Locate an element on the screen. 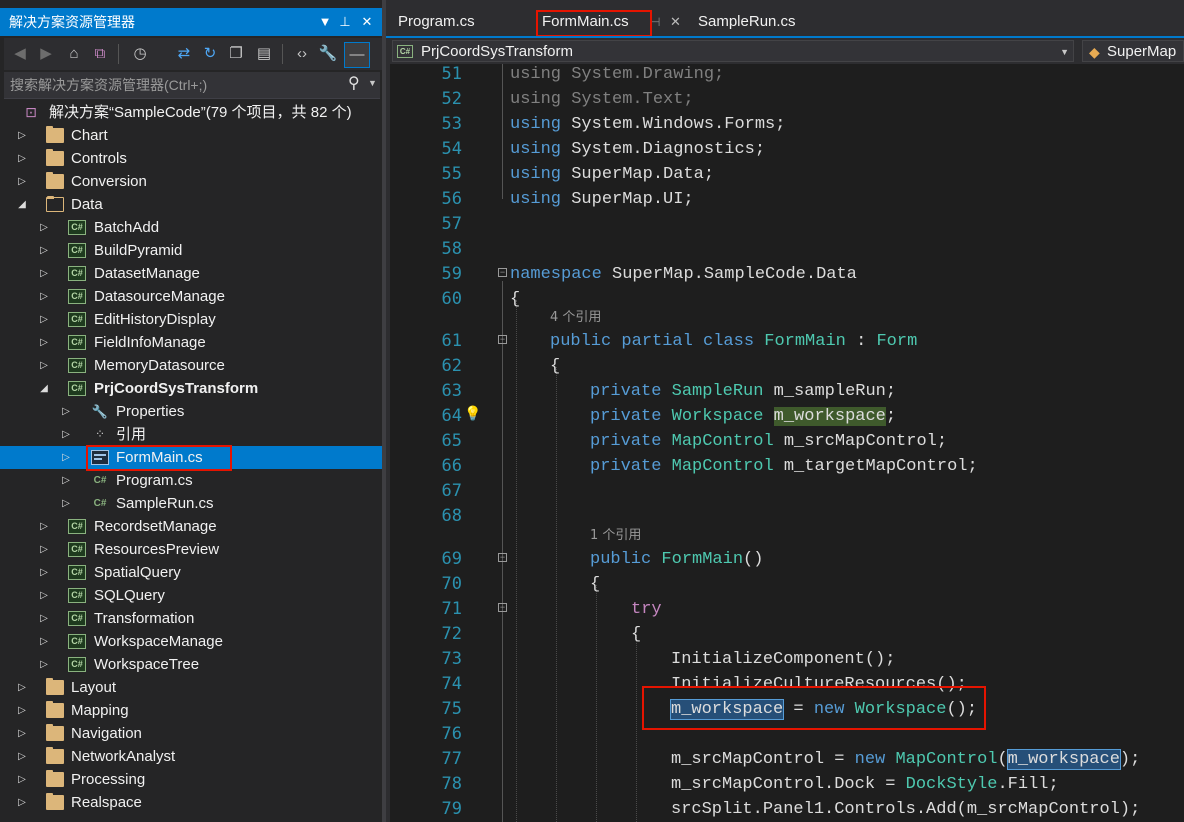 The image size is (1184, 822). tree-item-program-cs: ▷ C# Program.cs is located at coordinates (191, 480).